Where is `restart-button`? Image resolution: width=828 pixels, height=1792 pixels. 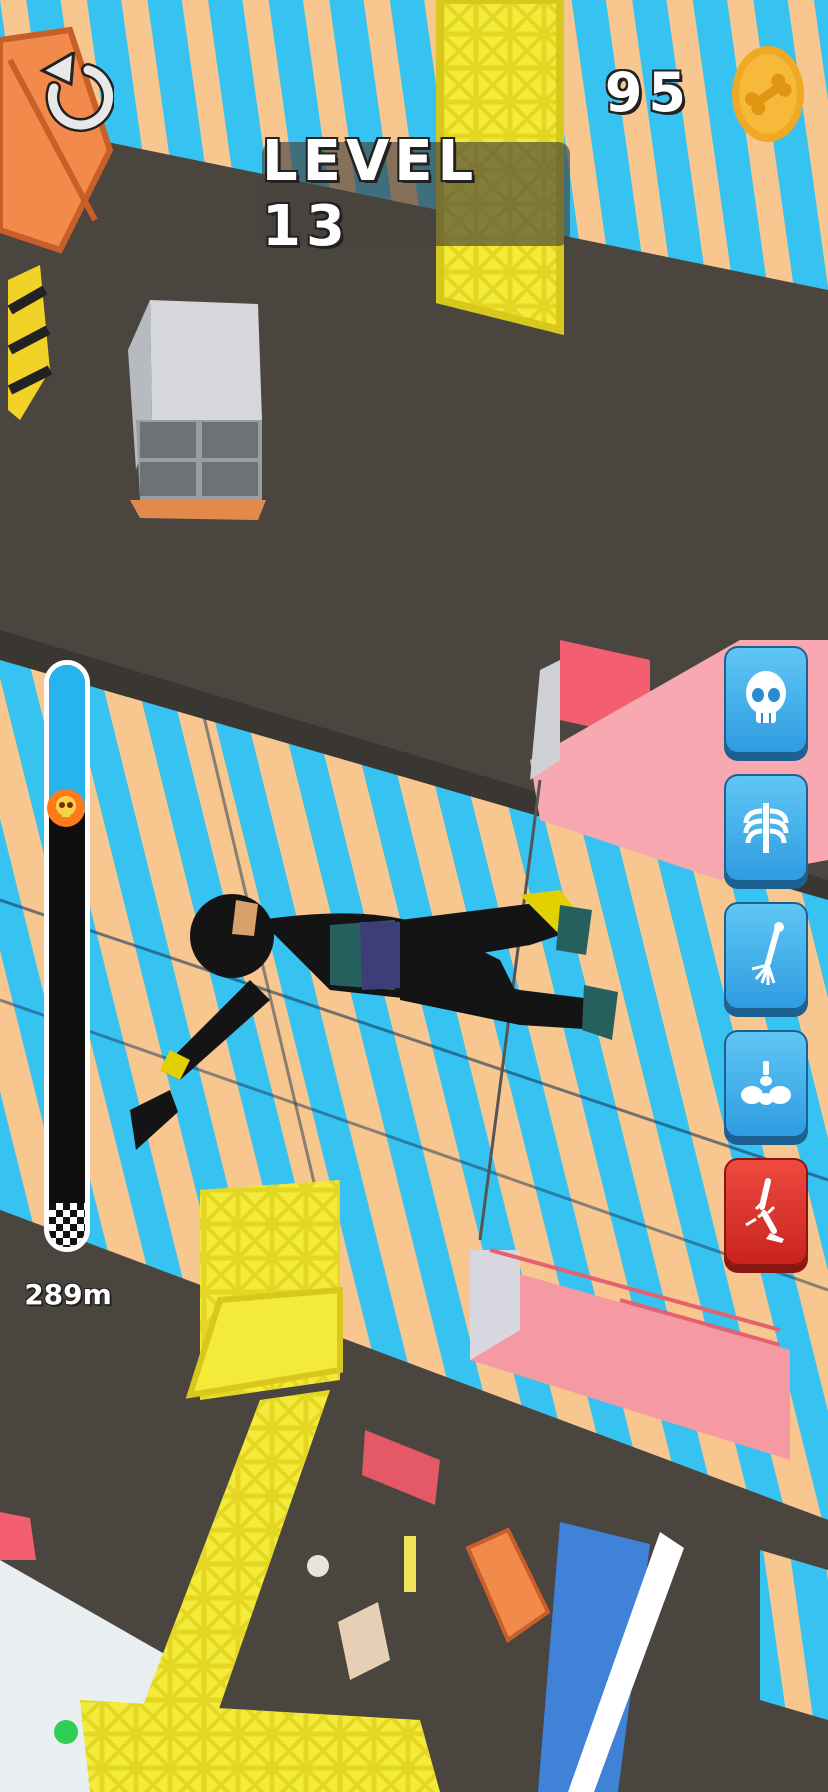 restart-button is located at coordinates (75, 94).